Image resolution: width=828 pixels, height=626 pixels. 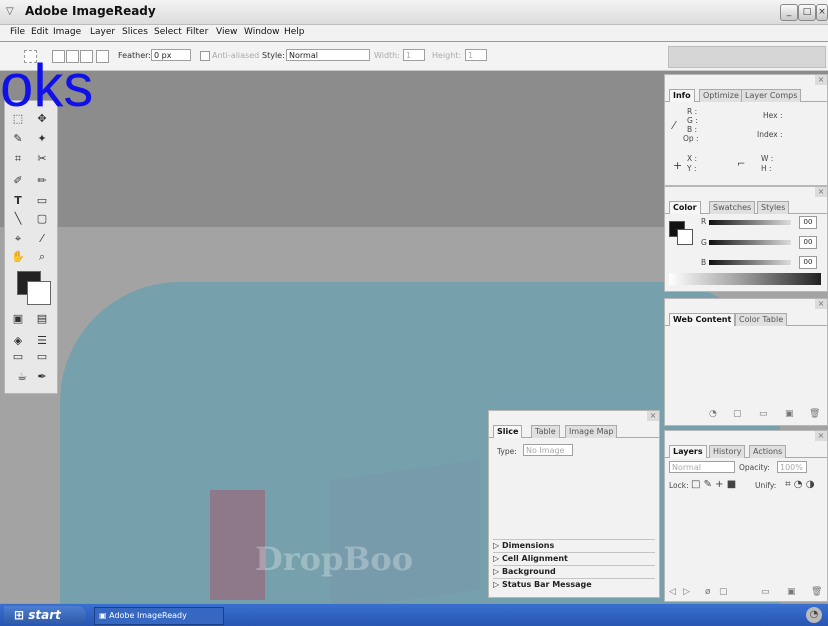 I want to click on trash-icon: 🗑, so click(x=814, y=414).